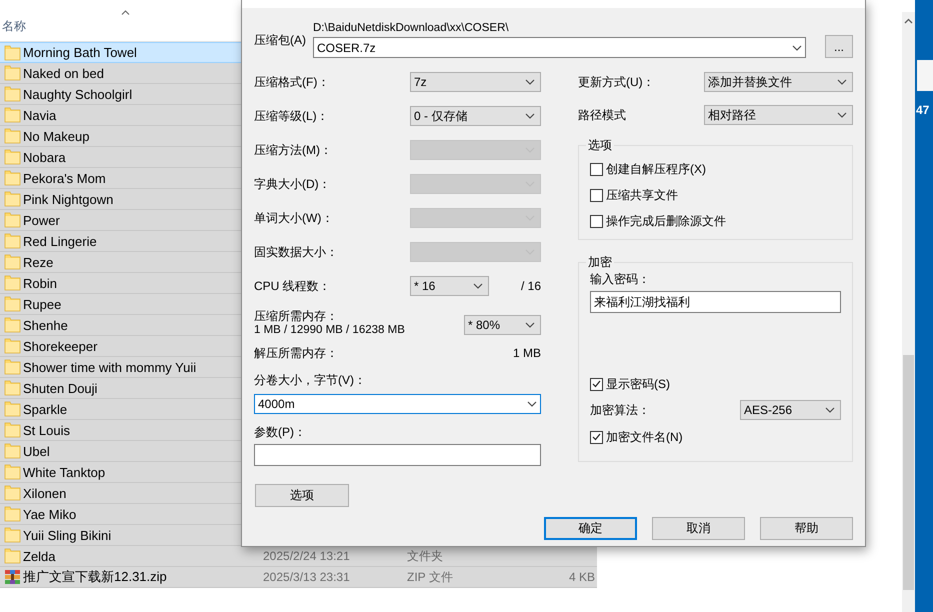 Image resolution: width=933 pixels, height=612 pixels. Describe the element at coordinates (41, 220) in the screenshot. I see `file-name: Power` at that location.